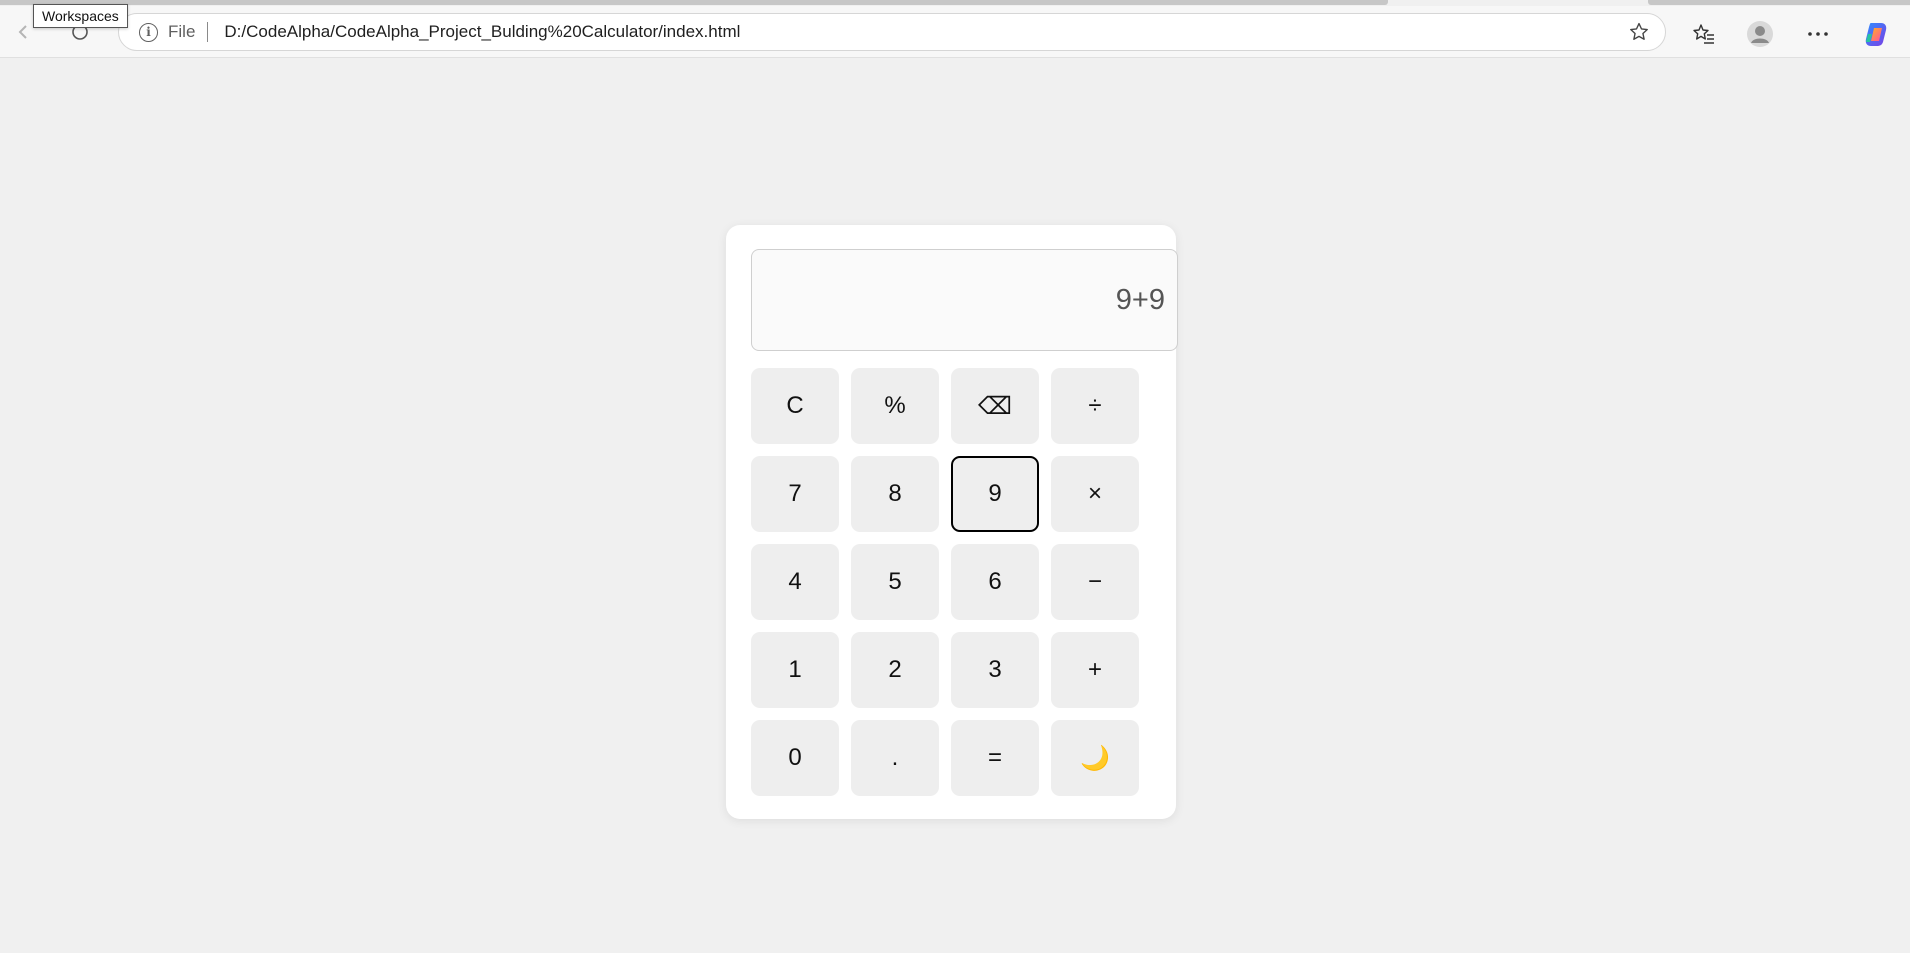  I want to click on digit-5-button: 5, so click(895, 582).